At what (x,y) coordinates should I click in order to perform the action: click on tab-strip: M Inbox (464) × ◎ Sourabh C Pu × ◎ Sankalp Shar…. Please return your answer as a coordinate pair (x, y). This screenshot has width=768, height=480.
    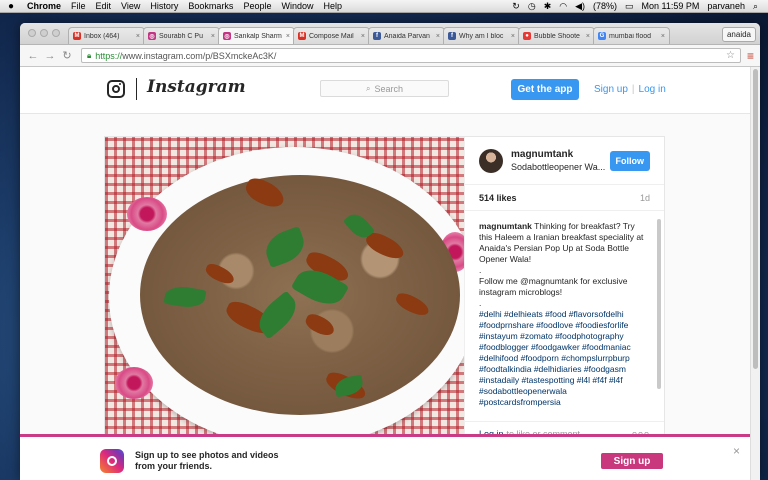
    Looking at the image, I should click on (390, 34).